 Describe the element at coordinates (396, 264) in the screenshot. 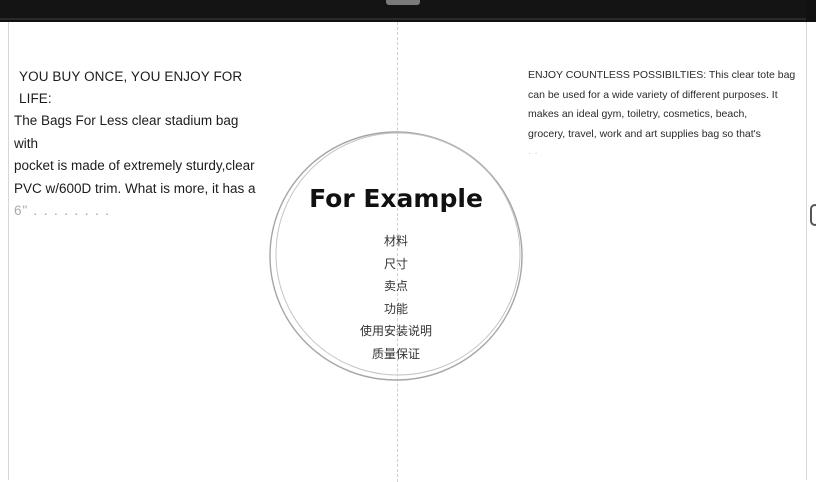

I see `menu-item-size: 尺寸` at that location.